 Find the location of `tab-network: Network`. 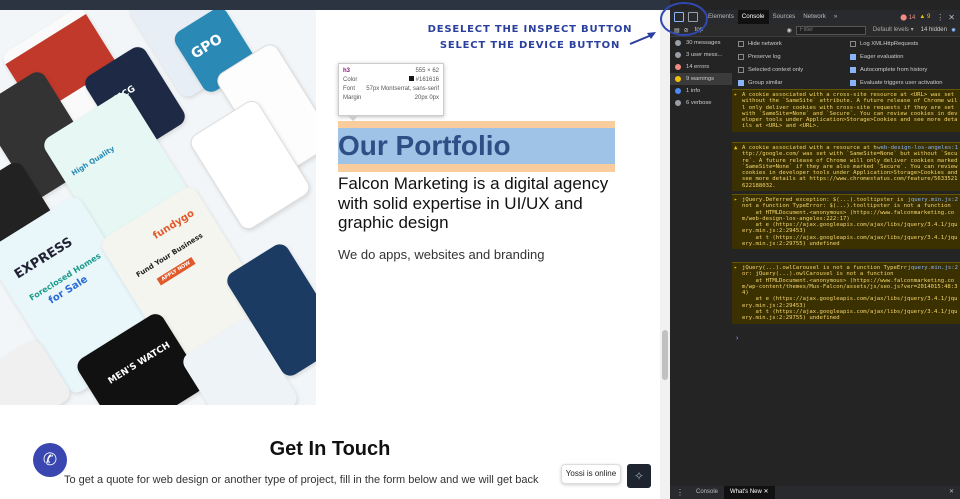

tab-network: Network is located at coordinates (814, 17).